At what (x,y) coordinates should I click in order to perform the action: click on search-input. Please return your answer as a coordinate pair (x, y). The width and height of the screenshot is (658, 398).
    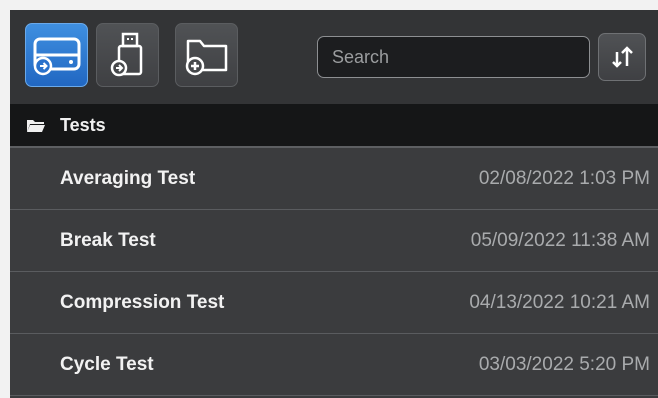
    Looking at the image, I should click on (453, 57).